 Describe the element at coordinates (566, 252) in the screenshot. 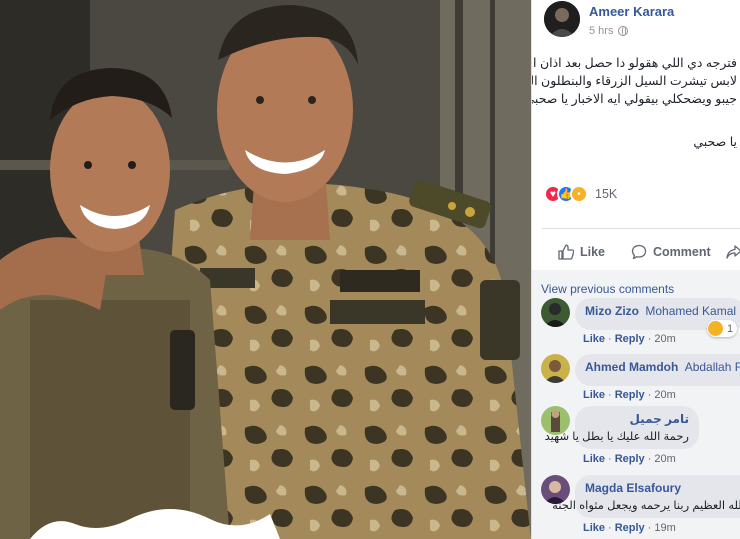

I see `thumbs-up-icon` at that location.